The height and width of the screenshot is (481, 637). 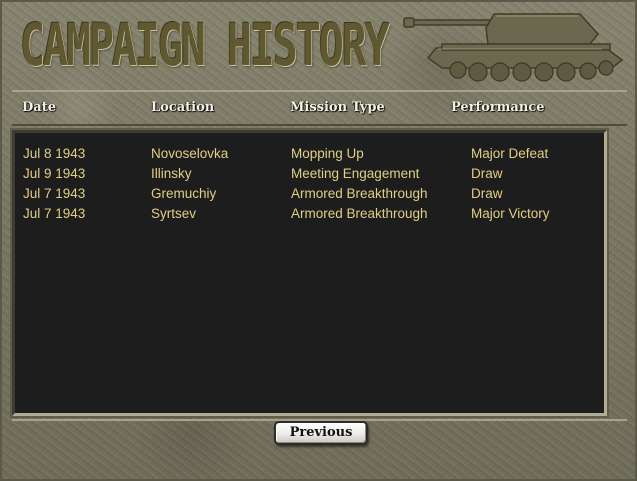 I want to click on row-location: Syrtsev, so click(x=174, y=213).